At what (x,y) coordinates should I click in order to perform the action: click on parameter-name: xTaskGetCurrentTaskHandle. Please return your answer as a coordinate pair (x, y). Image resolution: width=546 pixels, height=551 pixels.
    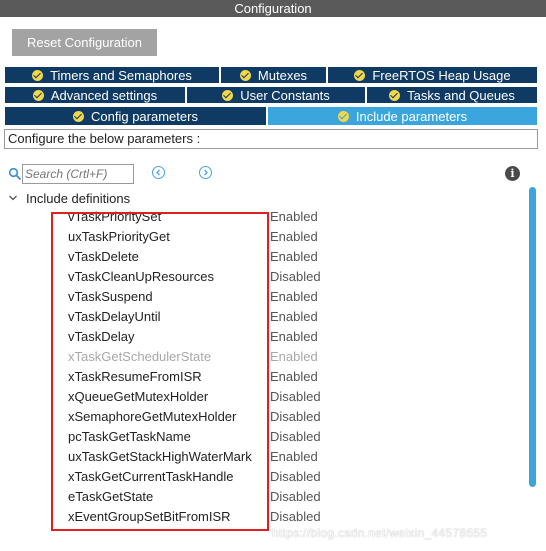
    Looking at the image, I should click on (151, 476).